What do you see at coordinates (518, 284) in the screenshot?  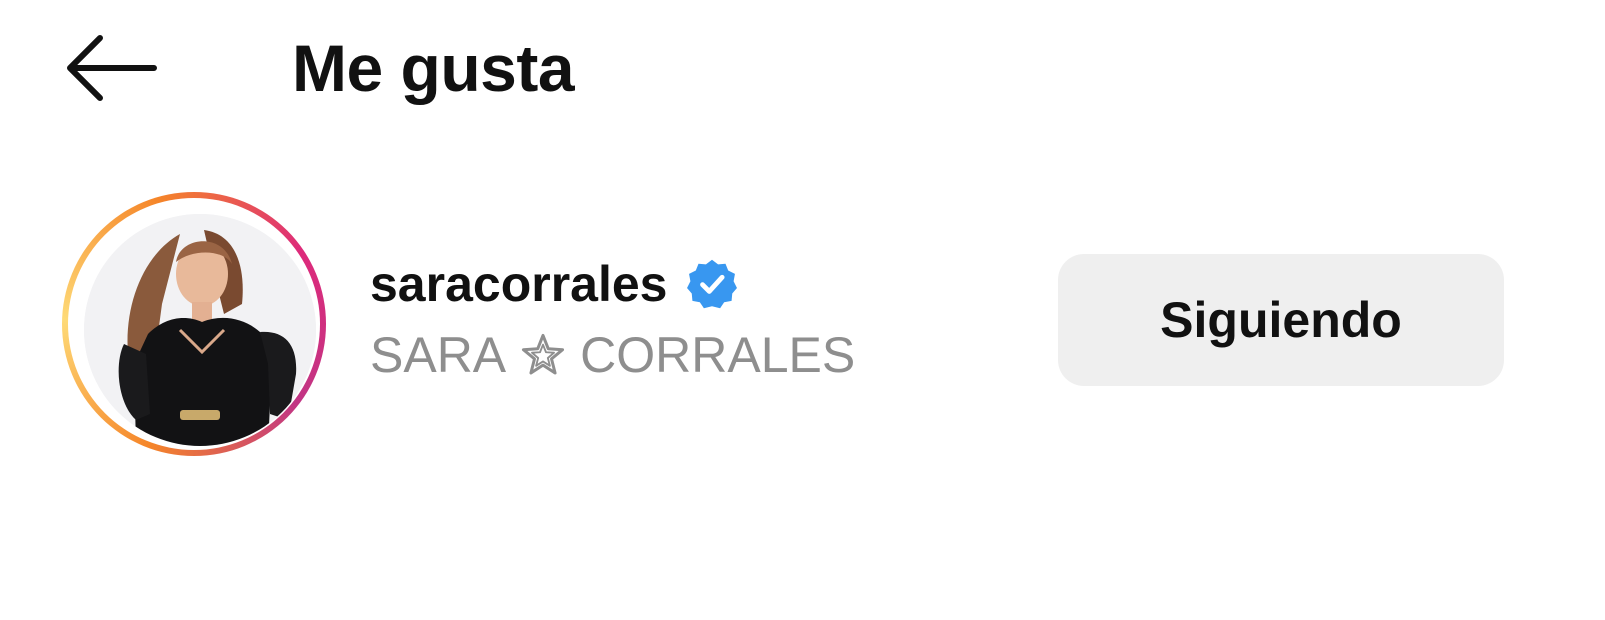 I see `username: saracorrales` at bounding box center [518, 284].